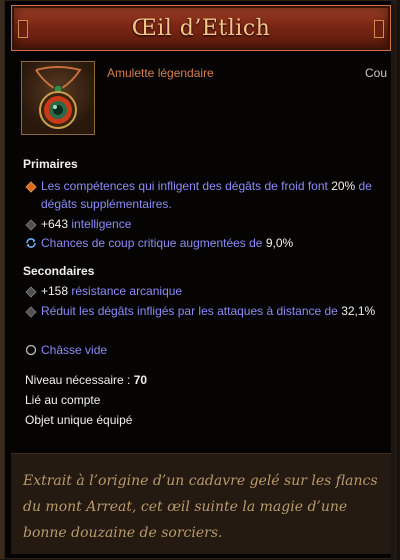 This screenshot has width=400, height=560. Describe the element at coordinates (343, 186) in the screenshot. I see `stat-value: 20%` at that location.